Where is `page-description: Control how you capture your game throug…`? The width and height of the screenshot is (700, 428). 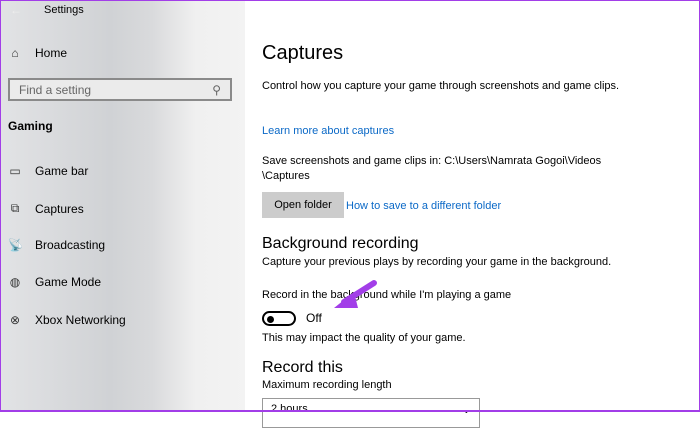
page-description: Control how you capture your game throug… is located at coordinates (441, 86).